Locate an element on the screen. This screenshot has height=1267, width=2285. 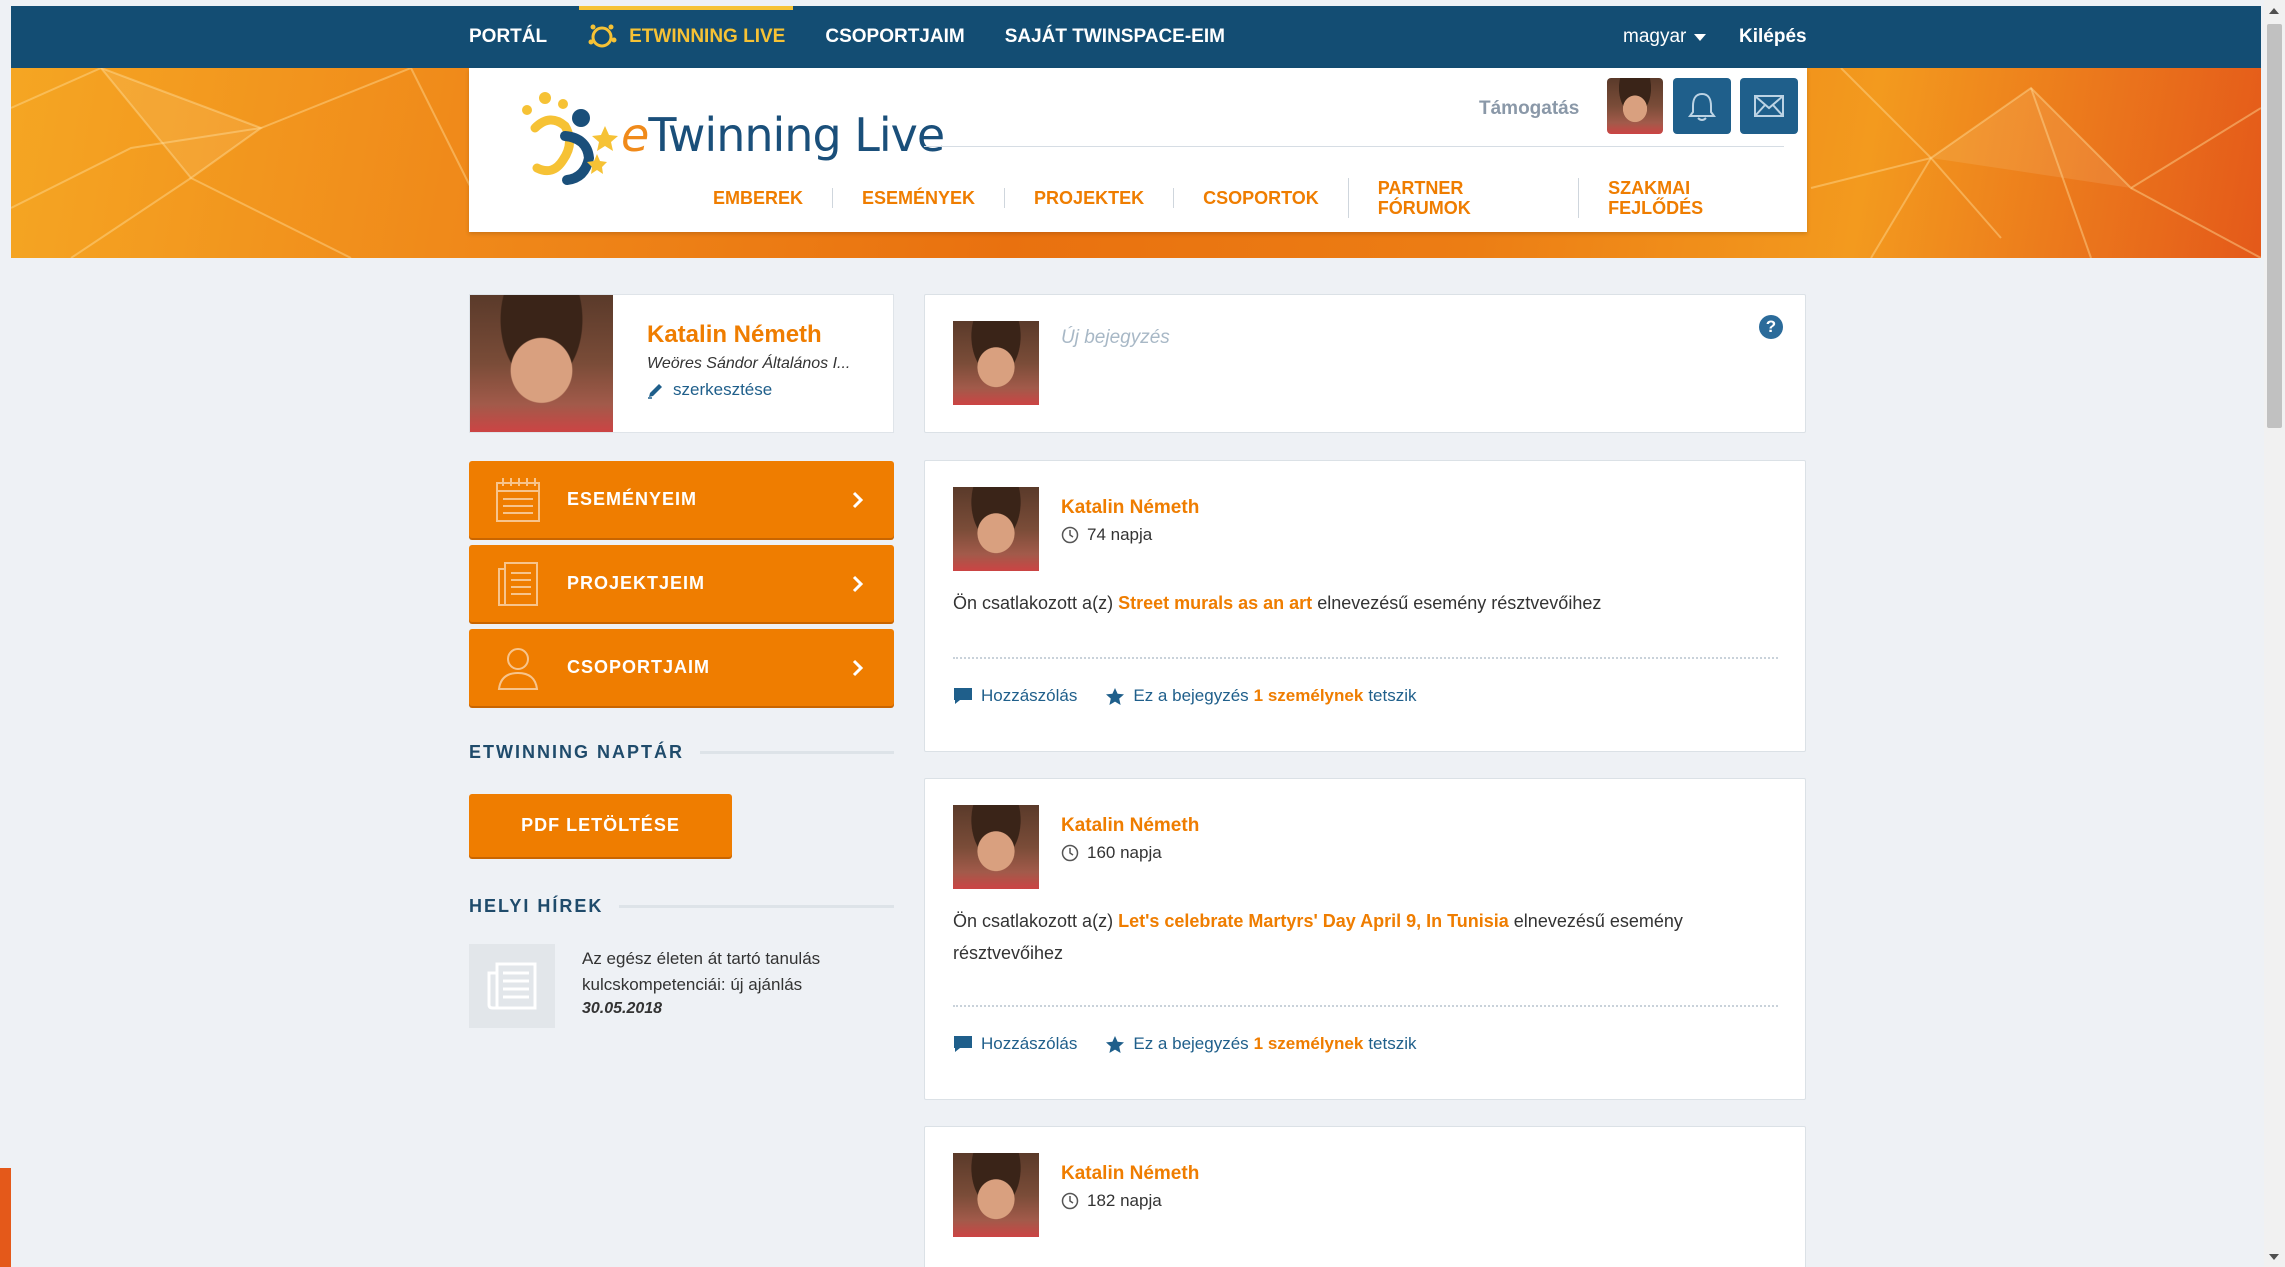
sidebar-my-events-label: ESEMÉNYEIM is located at coordinates (632, 499).